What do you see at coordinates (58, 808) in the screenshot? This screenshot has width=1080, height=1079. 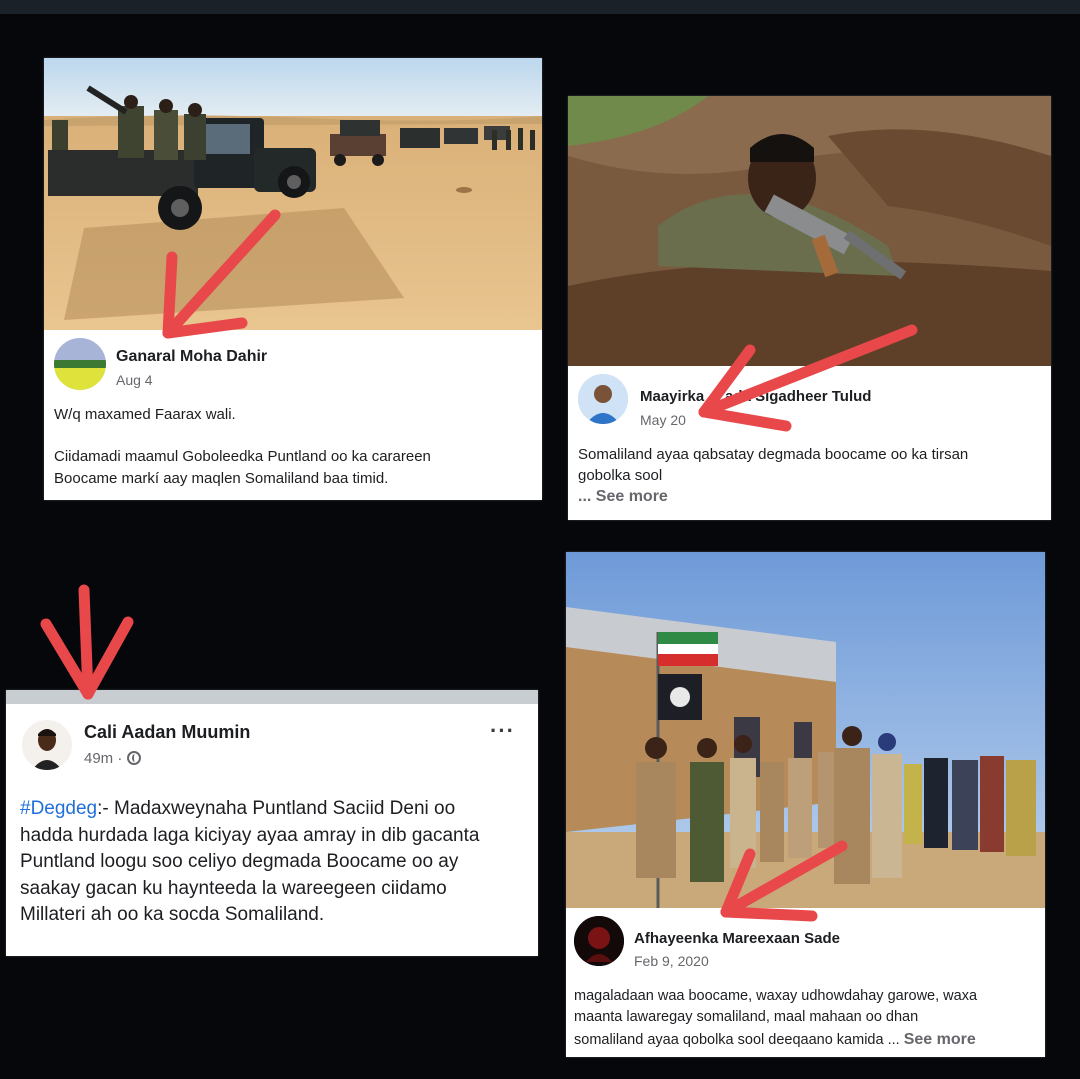 I see `hashtag-link: #Degdeg` at bounding box center [58, 808].